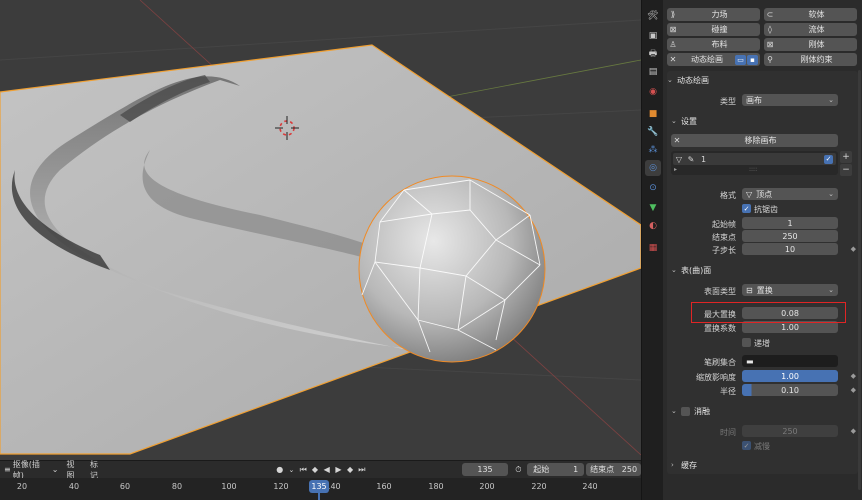 This screenshot has width=862, height=500. I want to click on soft-body-button: ⊂ 软体, so click(810, 14).